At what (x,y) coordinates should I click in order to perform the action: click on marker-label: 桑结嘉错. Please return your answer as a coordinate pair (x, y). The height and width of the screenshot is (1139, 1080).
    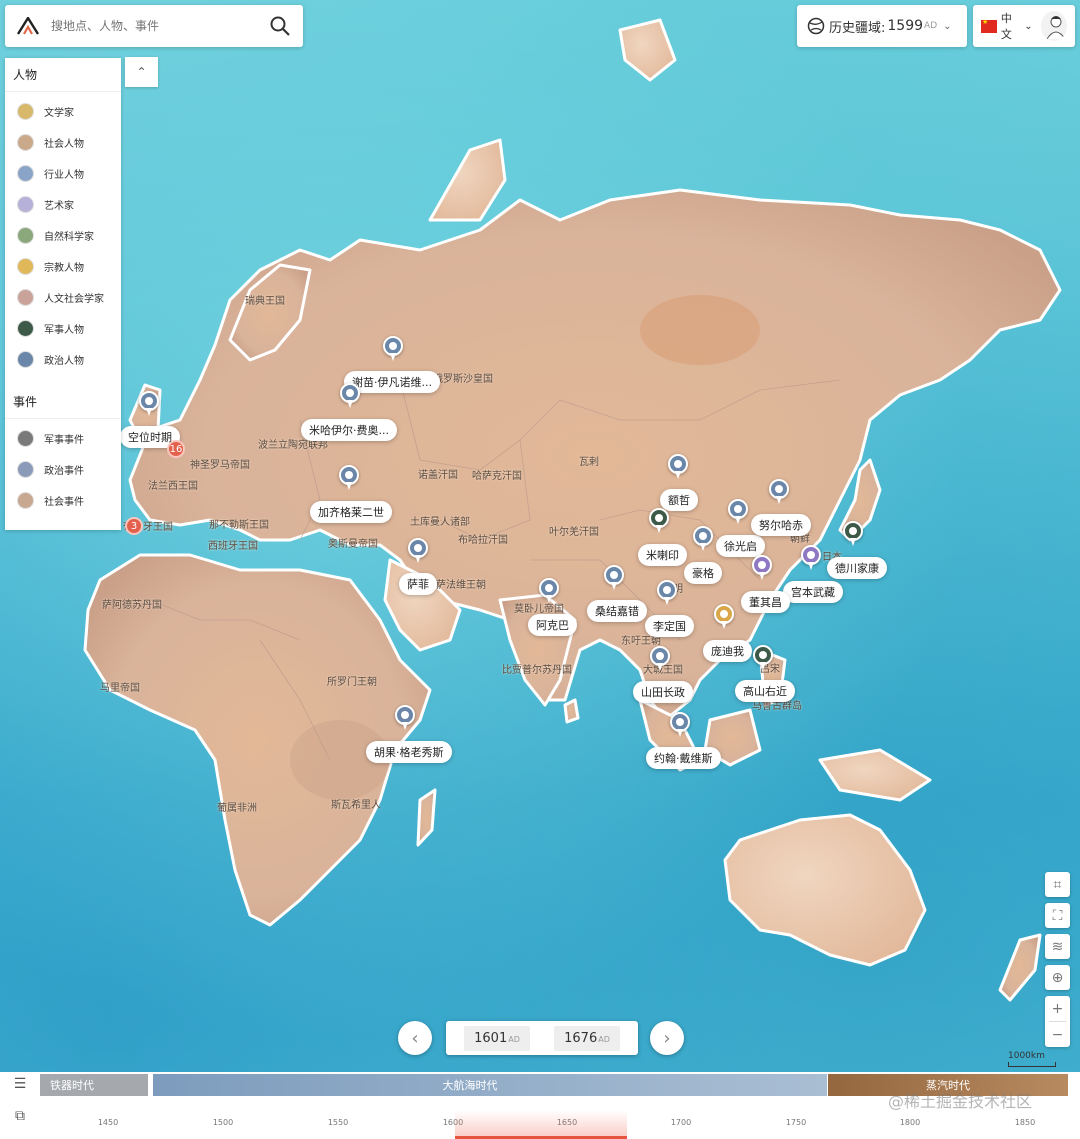
    Looking at the image, I should click on (617, 611).